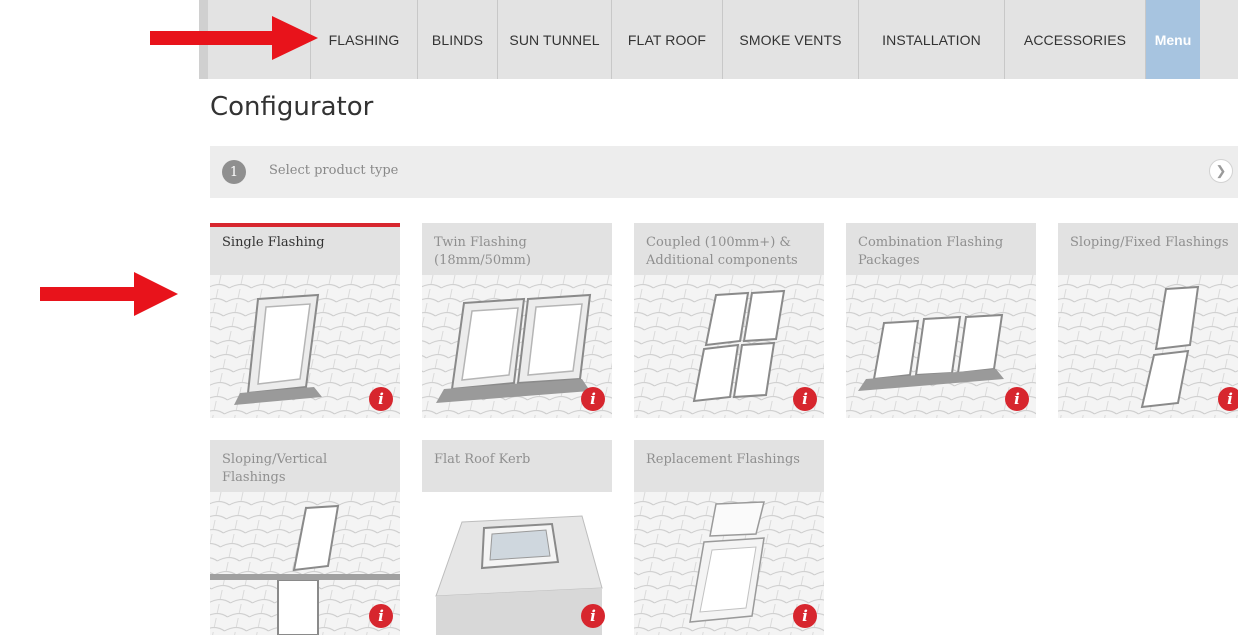 This screenshot has height=635, width=1238. What do you see at coordinates (1221, 171) in the screenshot?
I see `chevron-right-icon: ❯` at bounding box center [1221, 171].